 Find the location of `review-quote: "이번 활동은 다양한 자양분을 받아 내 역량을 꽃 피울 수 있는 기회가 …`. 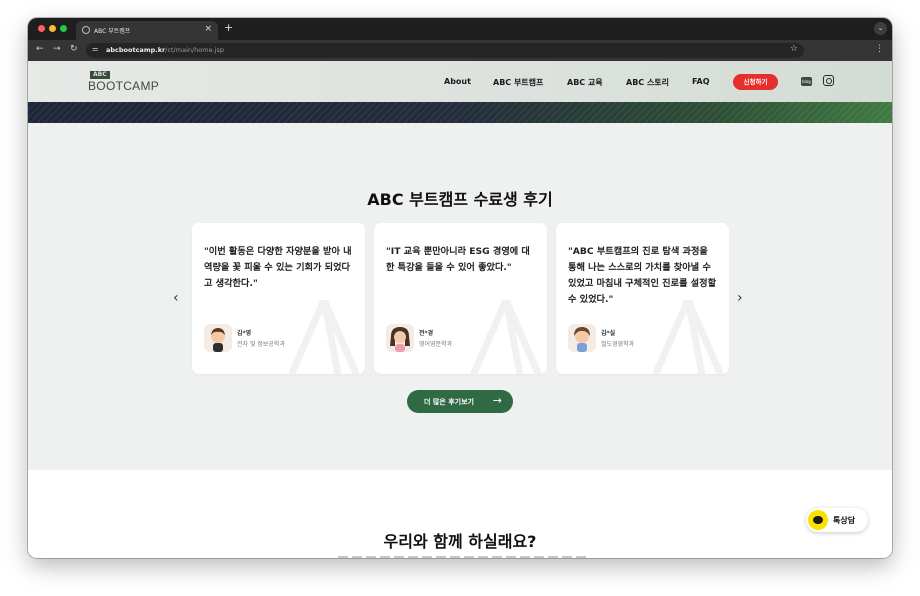

review-quote: "이번 활동은 다양한 자양분을 받아 내 역량을 꽃 피울 수 있는 기회가 … is located at coordinates (278, 267).